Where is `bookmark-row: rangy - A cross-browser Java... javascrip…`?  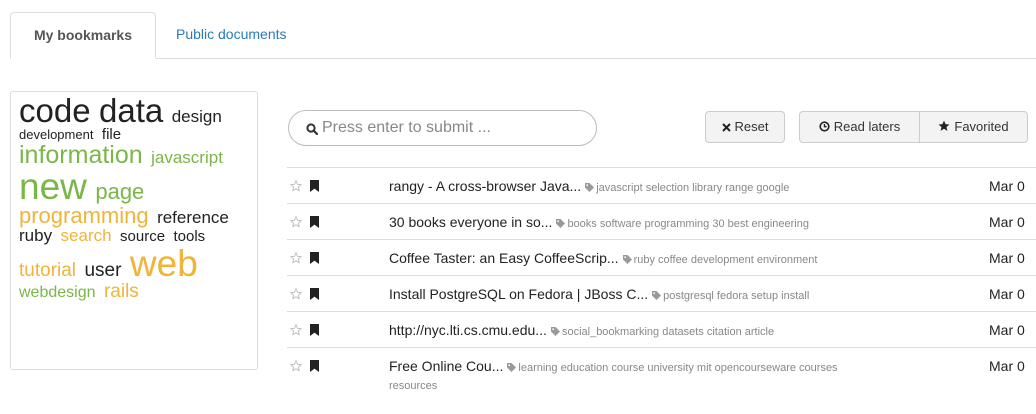 bookmark-row: rangy - A cross-browser Java... javascrip… is located at coordinates (661, 185).